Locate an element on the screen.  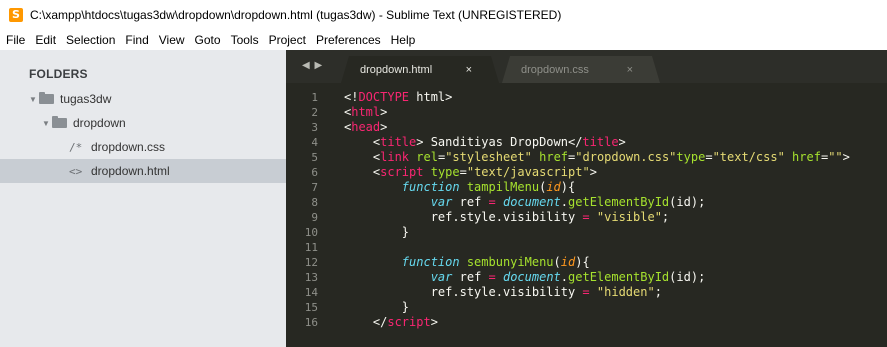
menu-help: Help is located at coordinates (403, 40).